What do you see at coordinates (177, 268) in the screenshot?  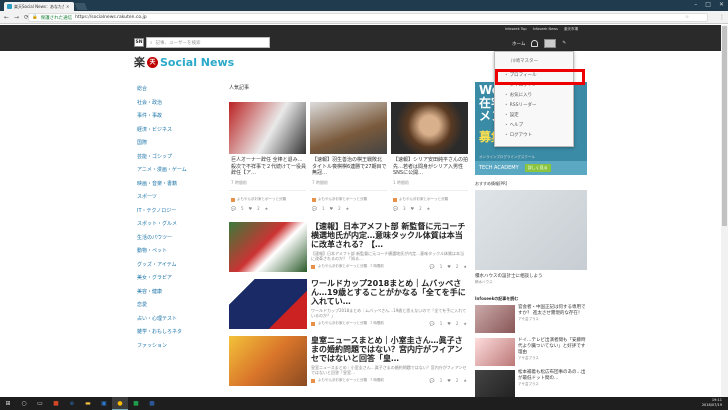 I see `category-item: グッズ・アイテム` at bounding box center [177, 268].